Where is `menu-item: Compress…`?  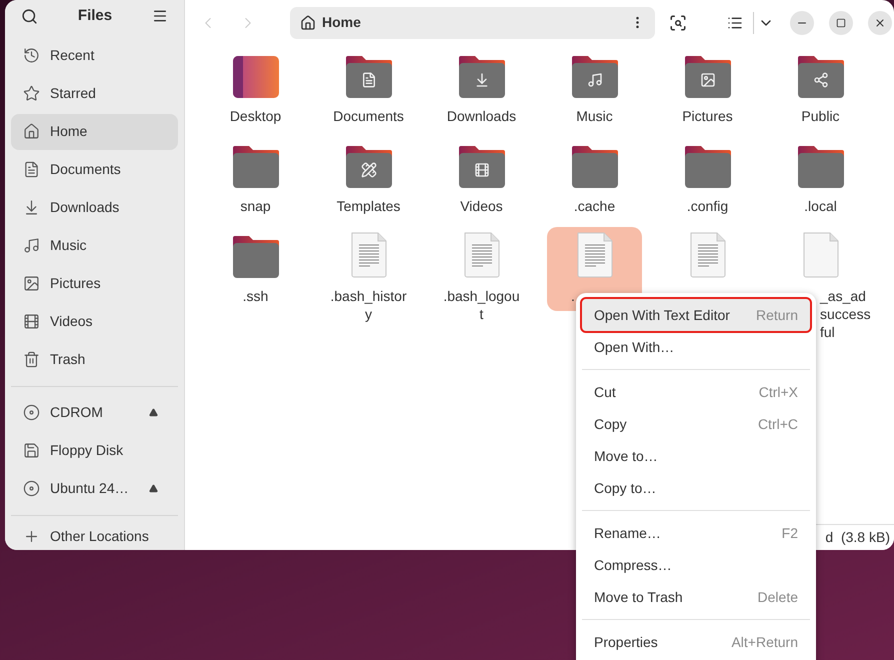 menu-item: Compress… is located at coordinates (696, 565).